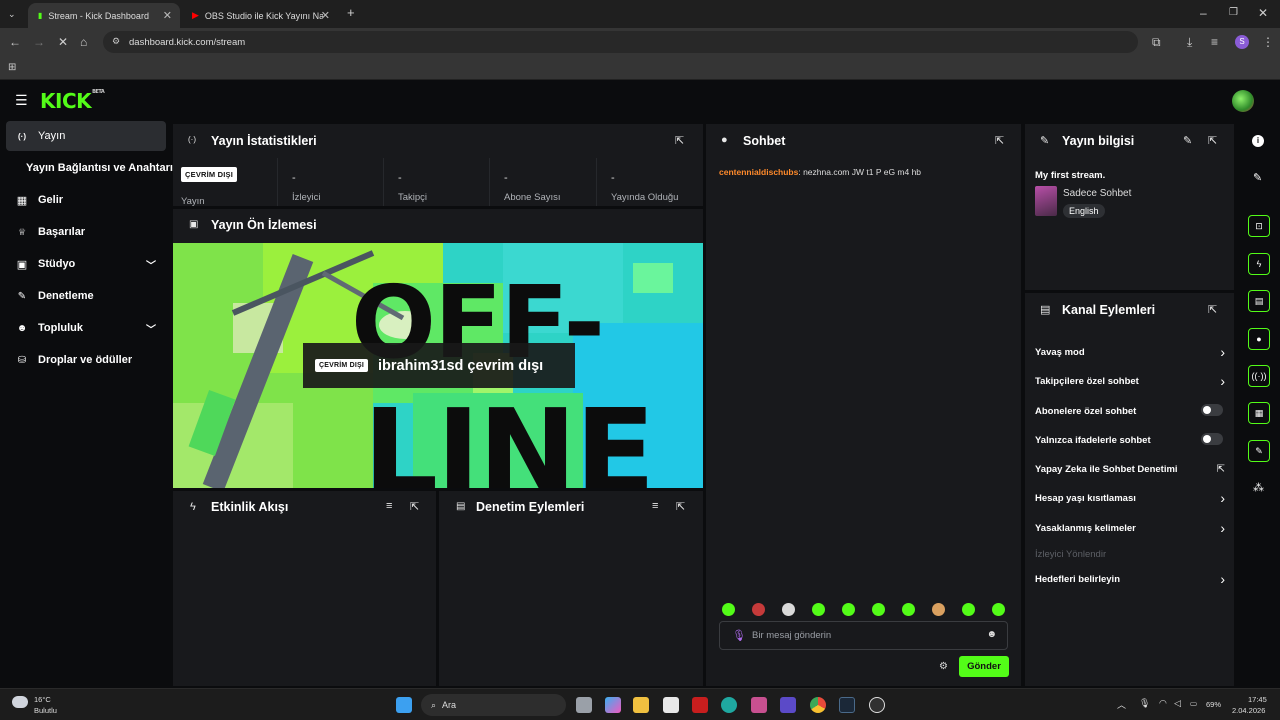 This screenshot has width=1280, height=720. Describe the element at coordinates (700, 705) in the screenshot. I see `mcafee-icon` at that location.